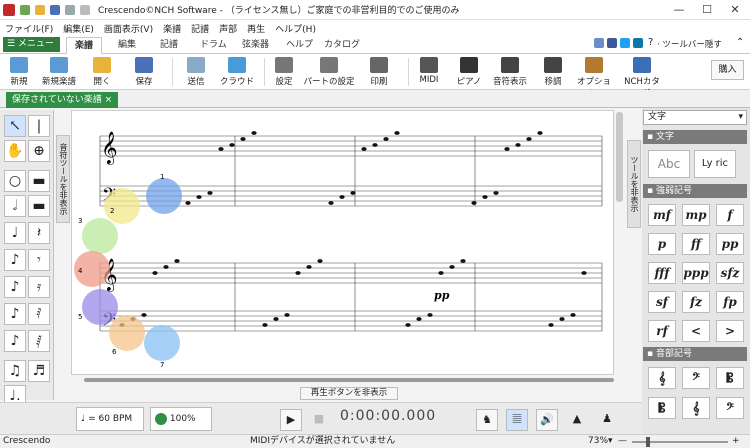 This screenshot has height=448, width=750. Describe the element at coordinates (730, 273) in the screenshot. I see `dynamic-8-button: sfz` at that location.